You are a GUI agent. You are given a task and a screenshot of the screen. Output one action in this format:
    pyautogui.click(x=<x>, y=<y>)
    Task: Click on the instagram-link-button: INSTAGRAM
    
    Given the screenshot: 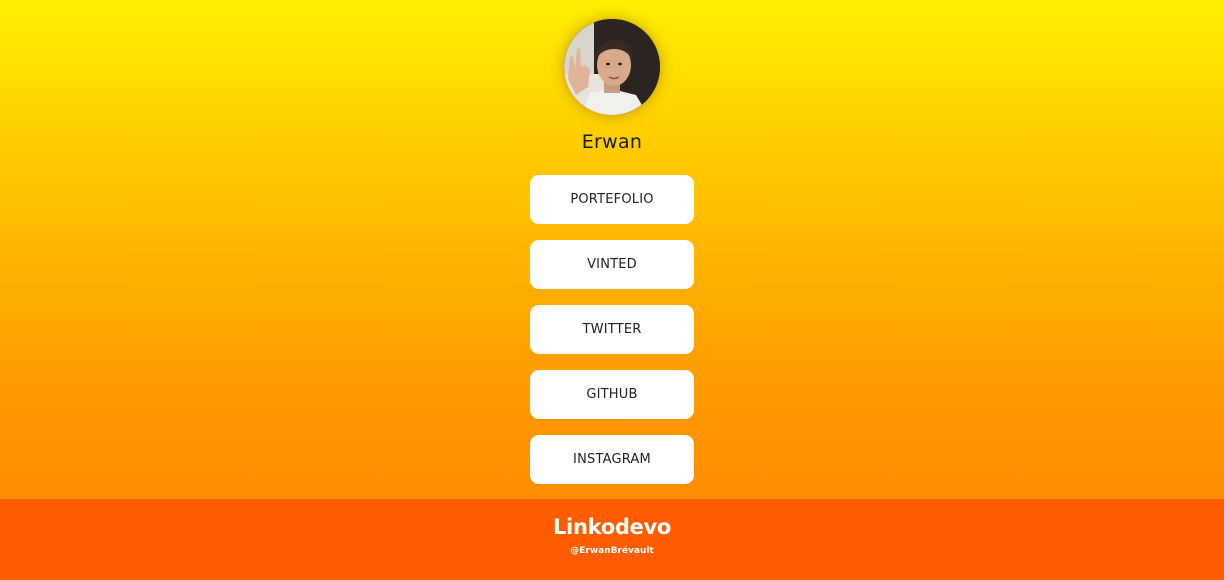 What is the action you would take?
    pyautogui.click(x=612, y=459)
    